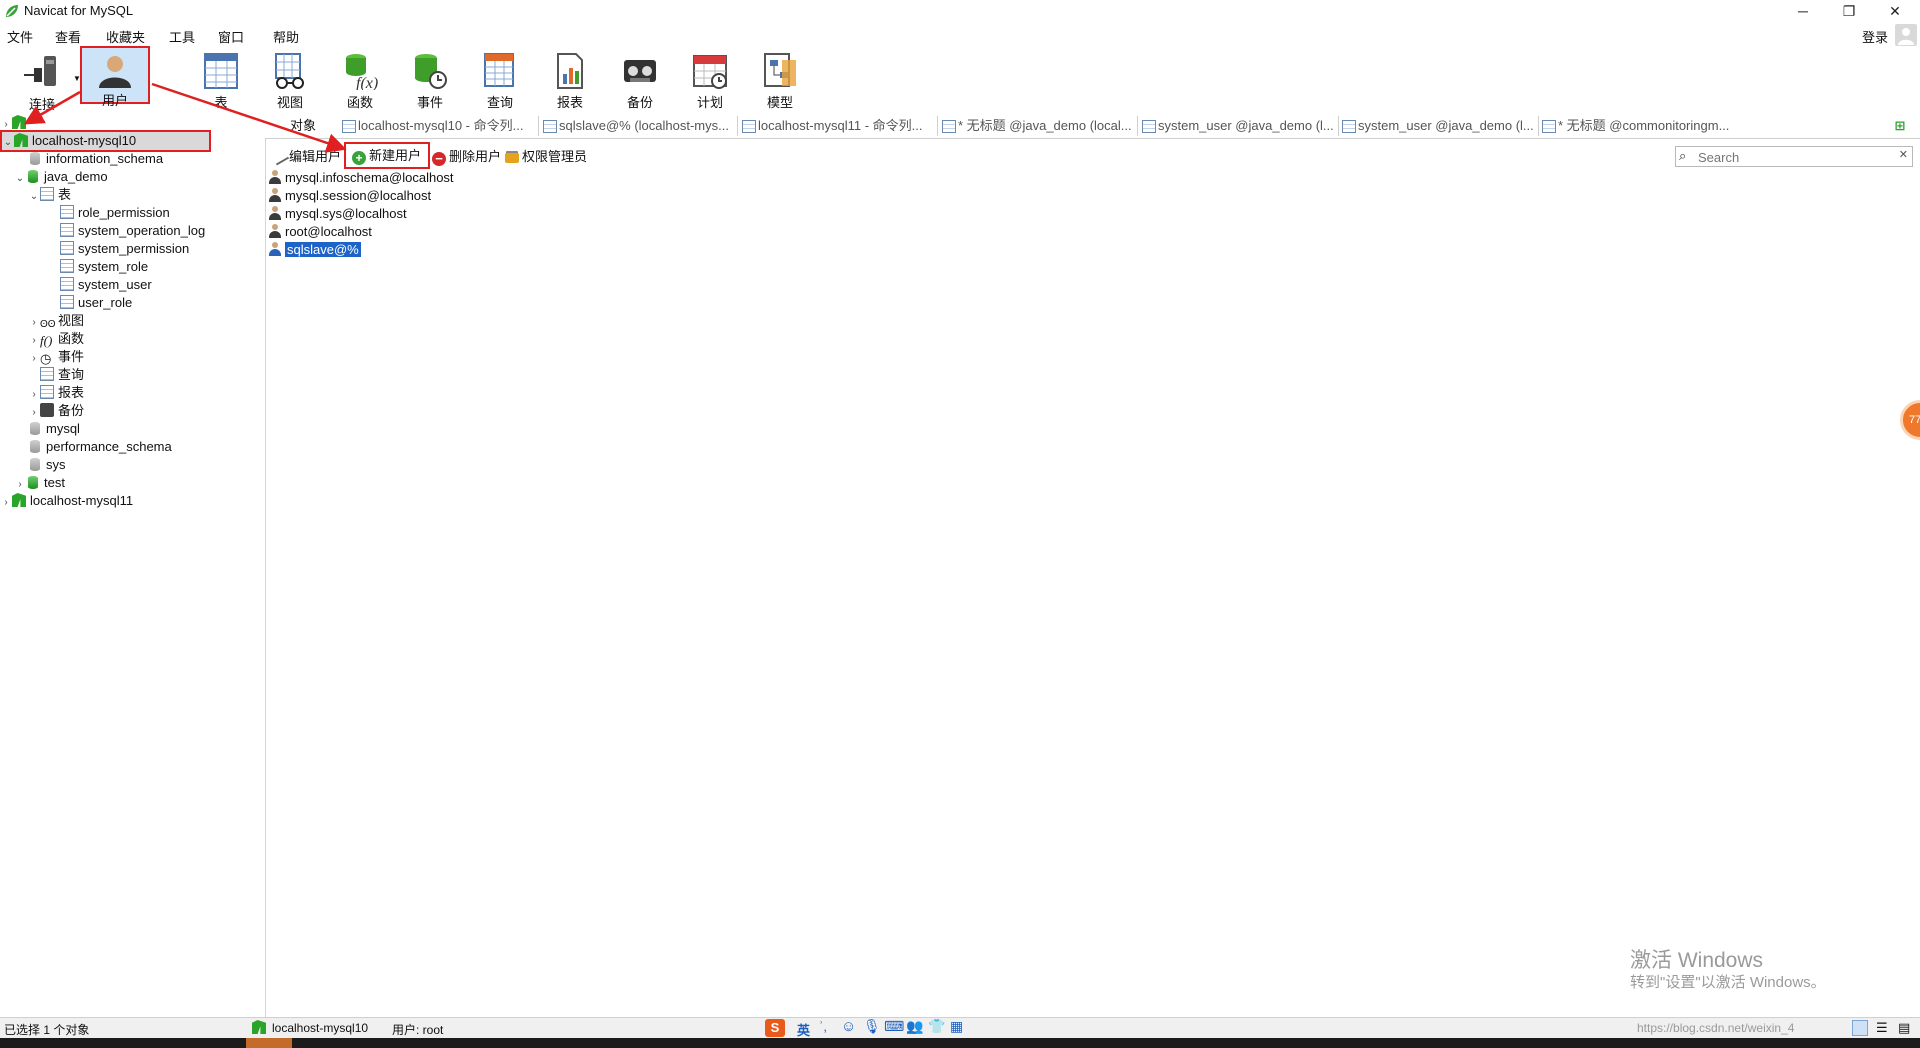 The height and width of the screenshot is (1048, 1920). I want to click on database-label: performance_schema, so click(109, 446).